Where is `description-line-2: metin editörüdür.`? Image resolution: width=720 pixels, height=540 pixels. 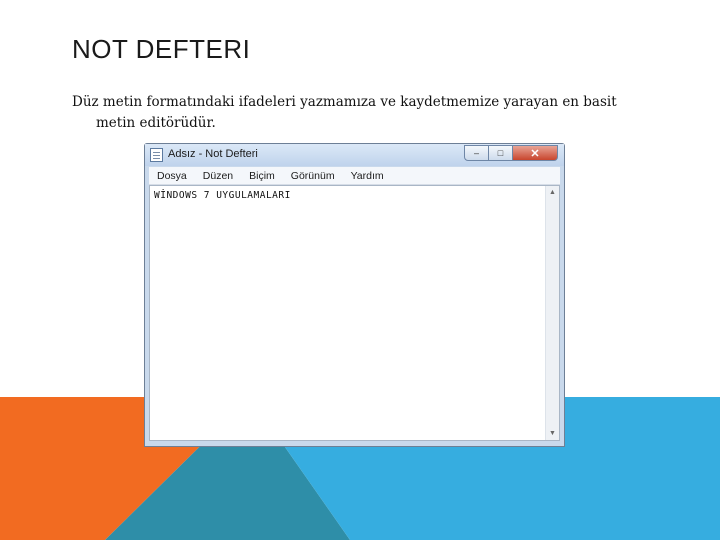 description-line-2: metin editörüdür. is located at coordinates (156, 123).